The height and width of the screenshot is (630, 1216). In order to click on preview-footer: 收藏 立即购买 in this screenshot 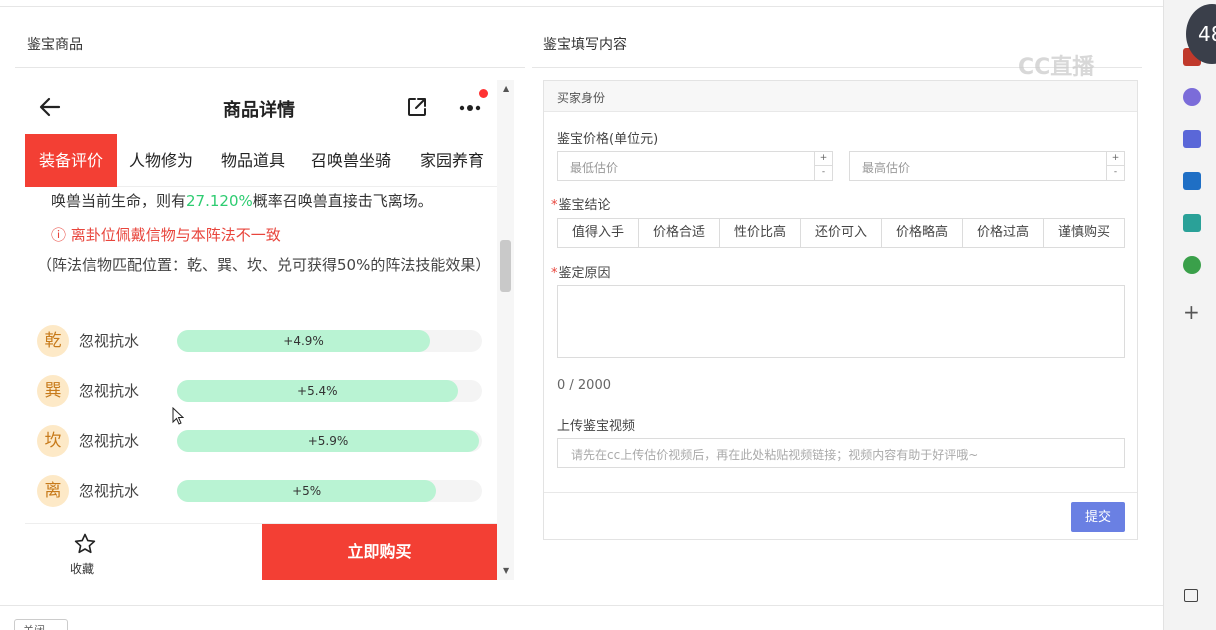, I will do `click(261, 551)`.